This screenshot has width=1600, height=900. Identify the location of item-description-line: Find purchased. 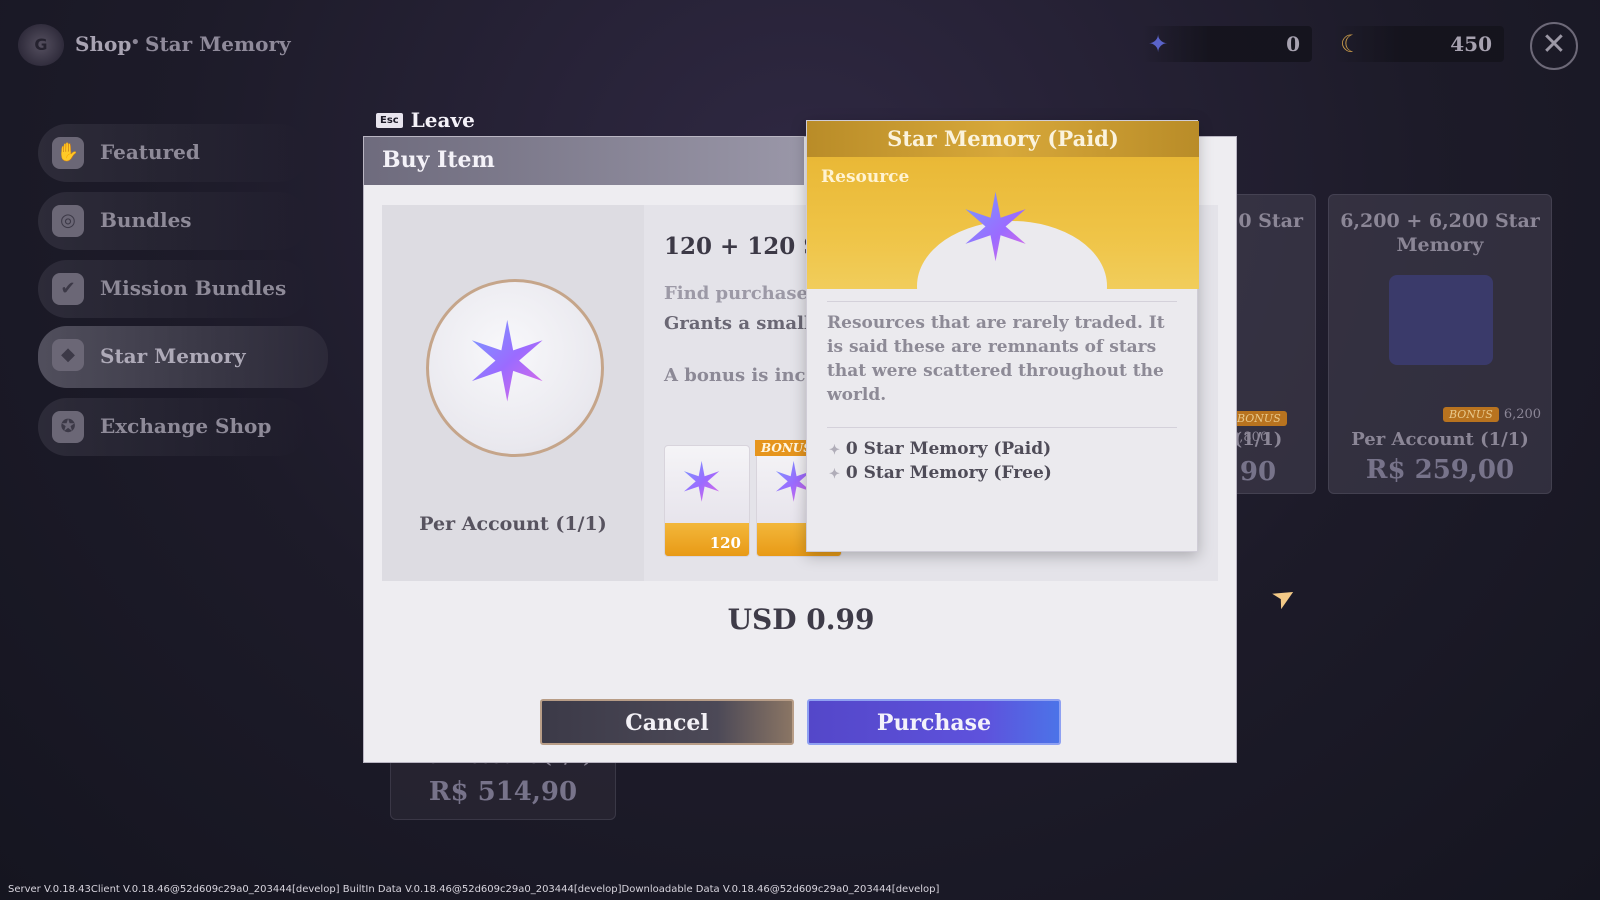
(742, 293).